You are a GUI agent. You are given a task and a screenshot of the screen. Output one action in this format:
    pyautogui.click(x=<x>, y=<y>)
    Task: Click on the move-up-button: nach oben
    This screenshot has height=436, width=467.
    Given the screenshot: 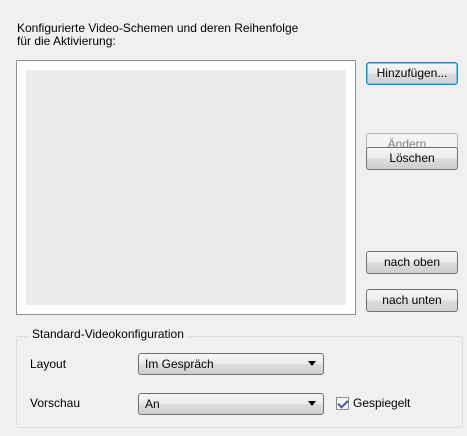 What is the action you would take?
    pyautogui.click(x=412, y=262)
    